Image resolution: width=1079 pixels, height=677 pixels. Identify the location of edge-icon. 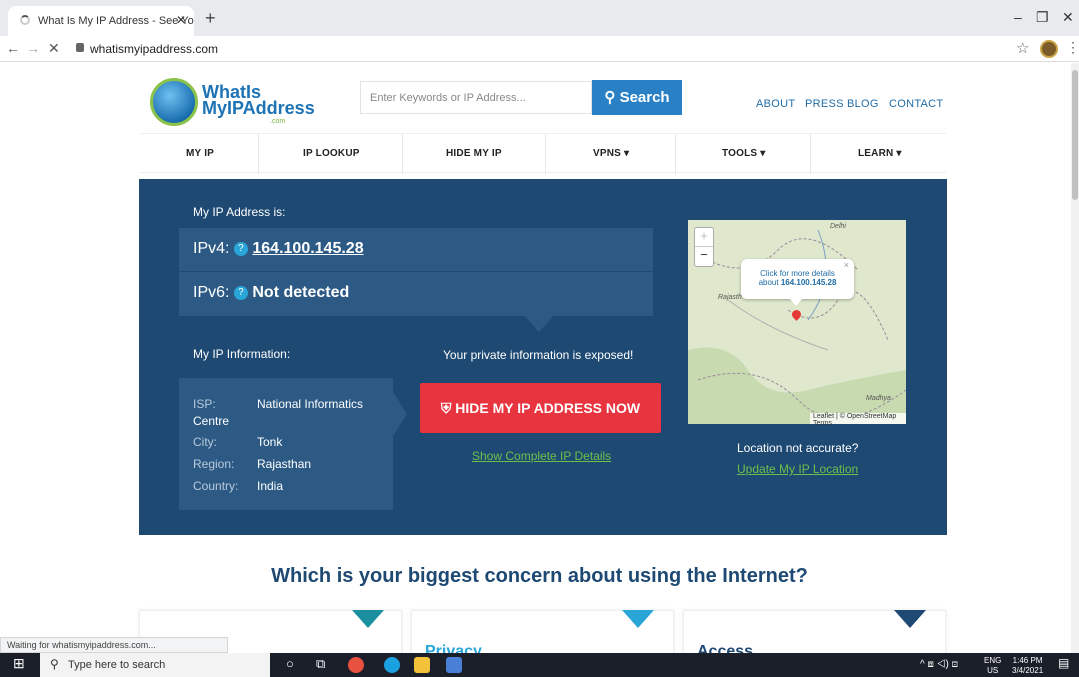
(392, 665).